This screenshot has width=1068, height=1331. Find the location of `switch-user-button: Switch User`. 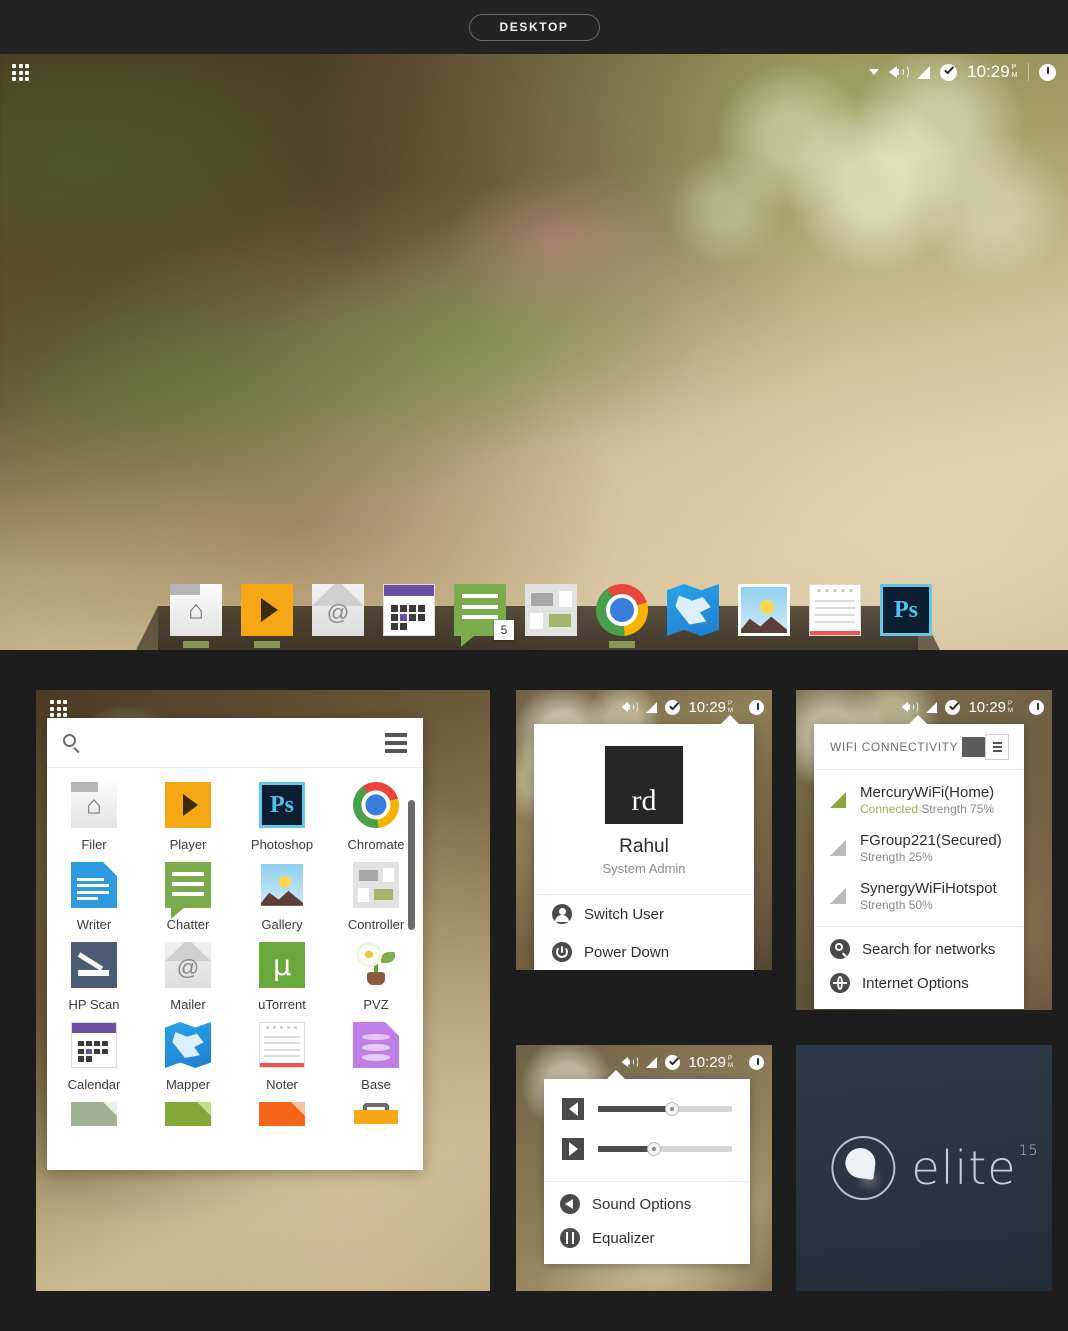

switch-user-button: Switch User is located at coordinates (644, 914).